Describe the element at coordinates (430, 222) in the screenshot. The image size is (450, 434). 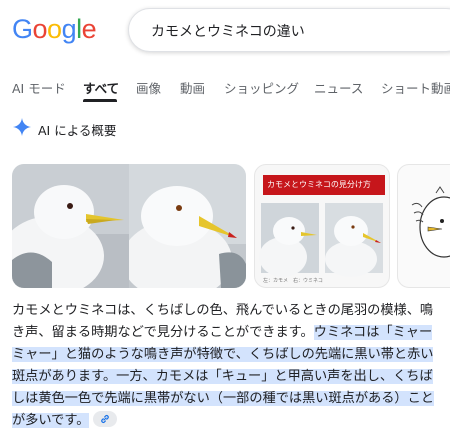
I see `bird-illustration` at that location.